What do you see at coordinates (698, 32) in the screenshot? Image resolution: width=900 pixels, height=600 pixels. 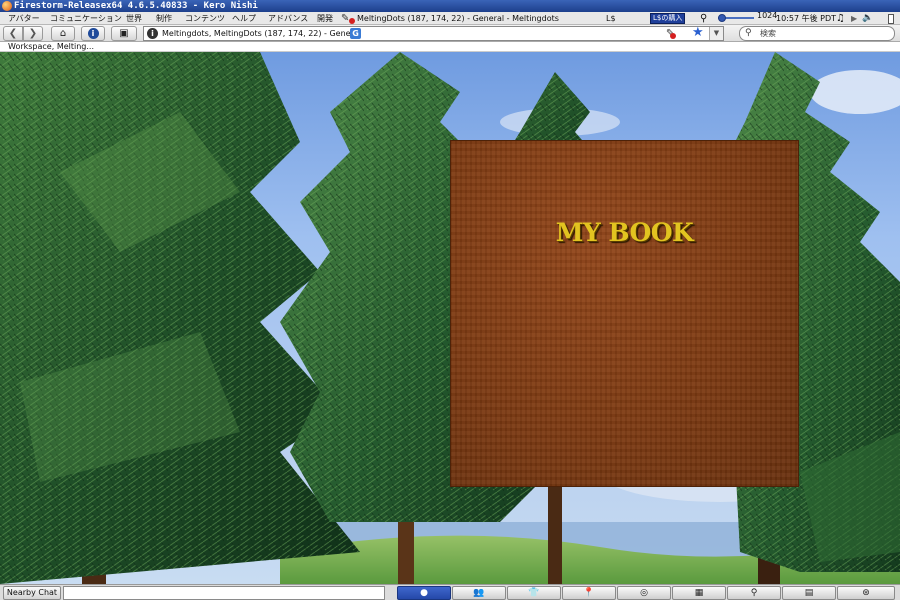 I see `favorite-star-icon: ★` at bounding box center [698, 32].